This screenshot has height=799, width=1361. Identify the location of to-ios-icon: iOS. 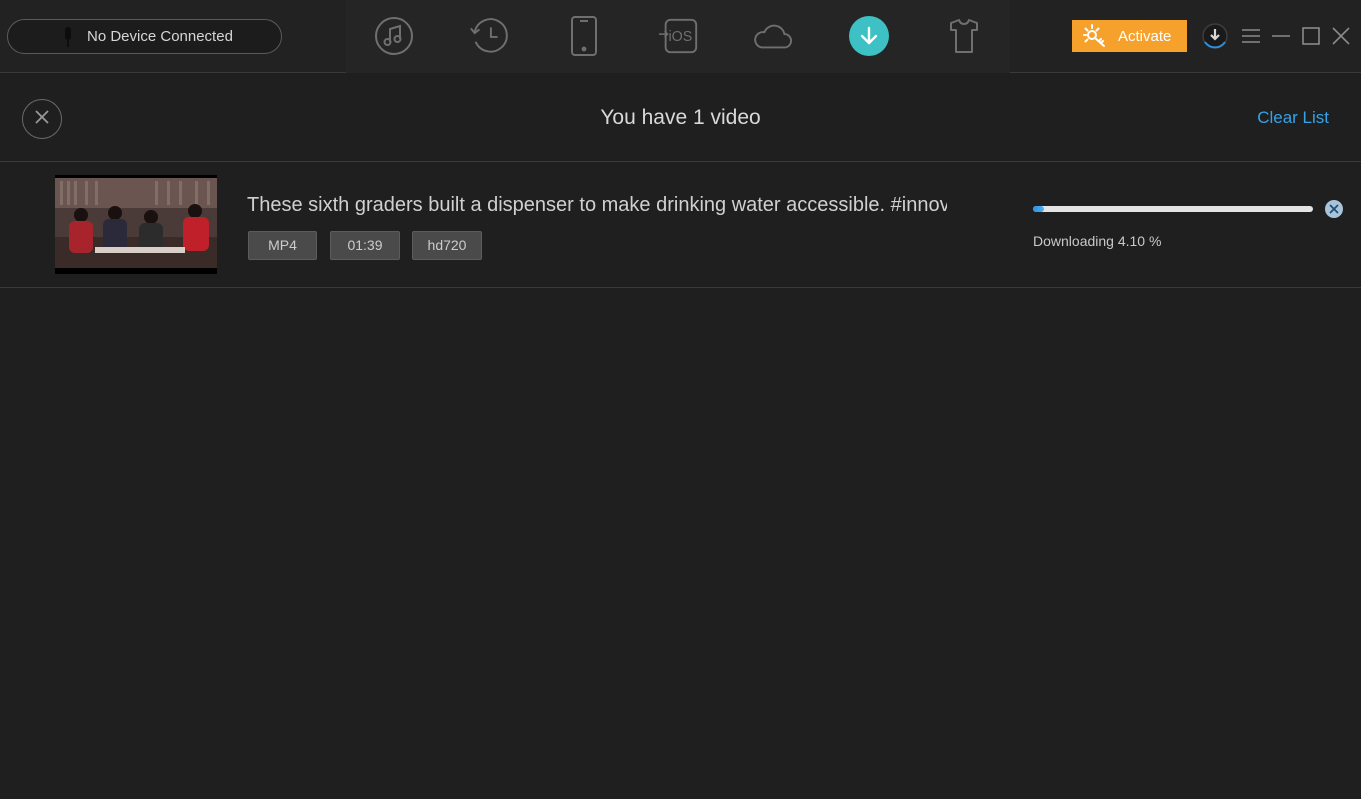
(679, 36).